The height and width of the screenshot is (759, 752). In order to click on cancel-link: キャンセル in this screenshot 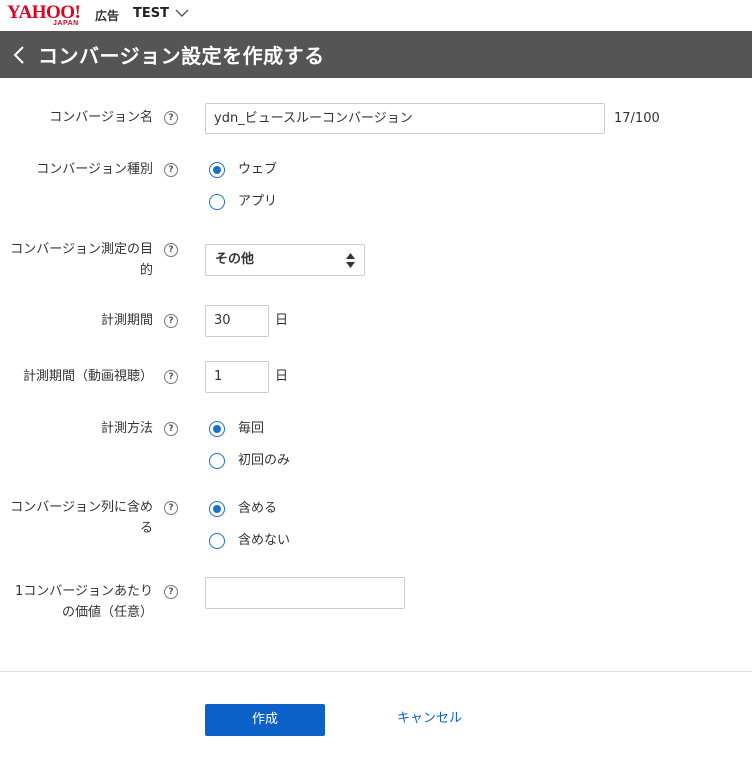, I will do `click(429, 719)`.